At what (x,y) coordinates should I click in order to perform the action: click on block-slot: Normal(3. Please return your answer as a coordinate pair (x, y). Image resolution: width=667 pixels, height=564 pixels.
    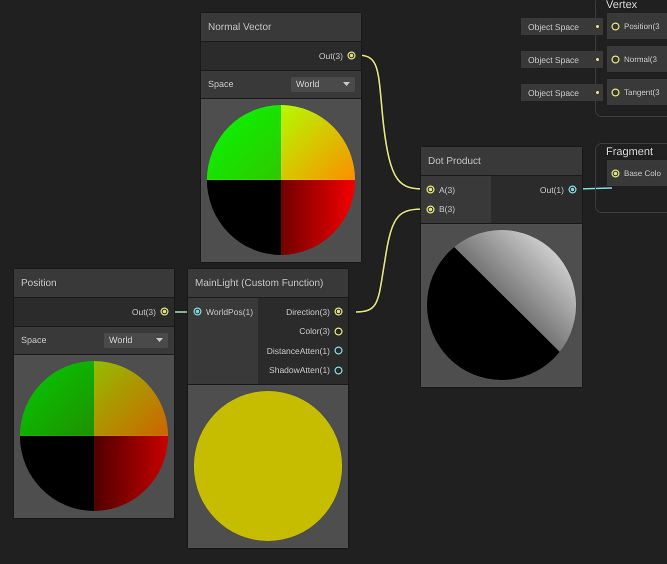
    Looking at the image, I should click on (637, 59).